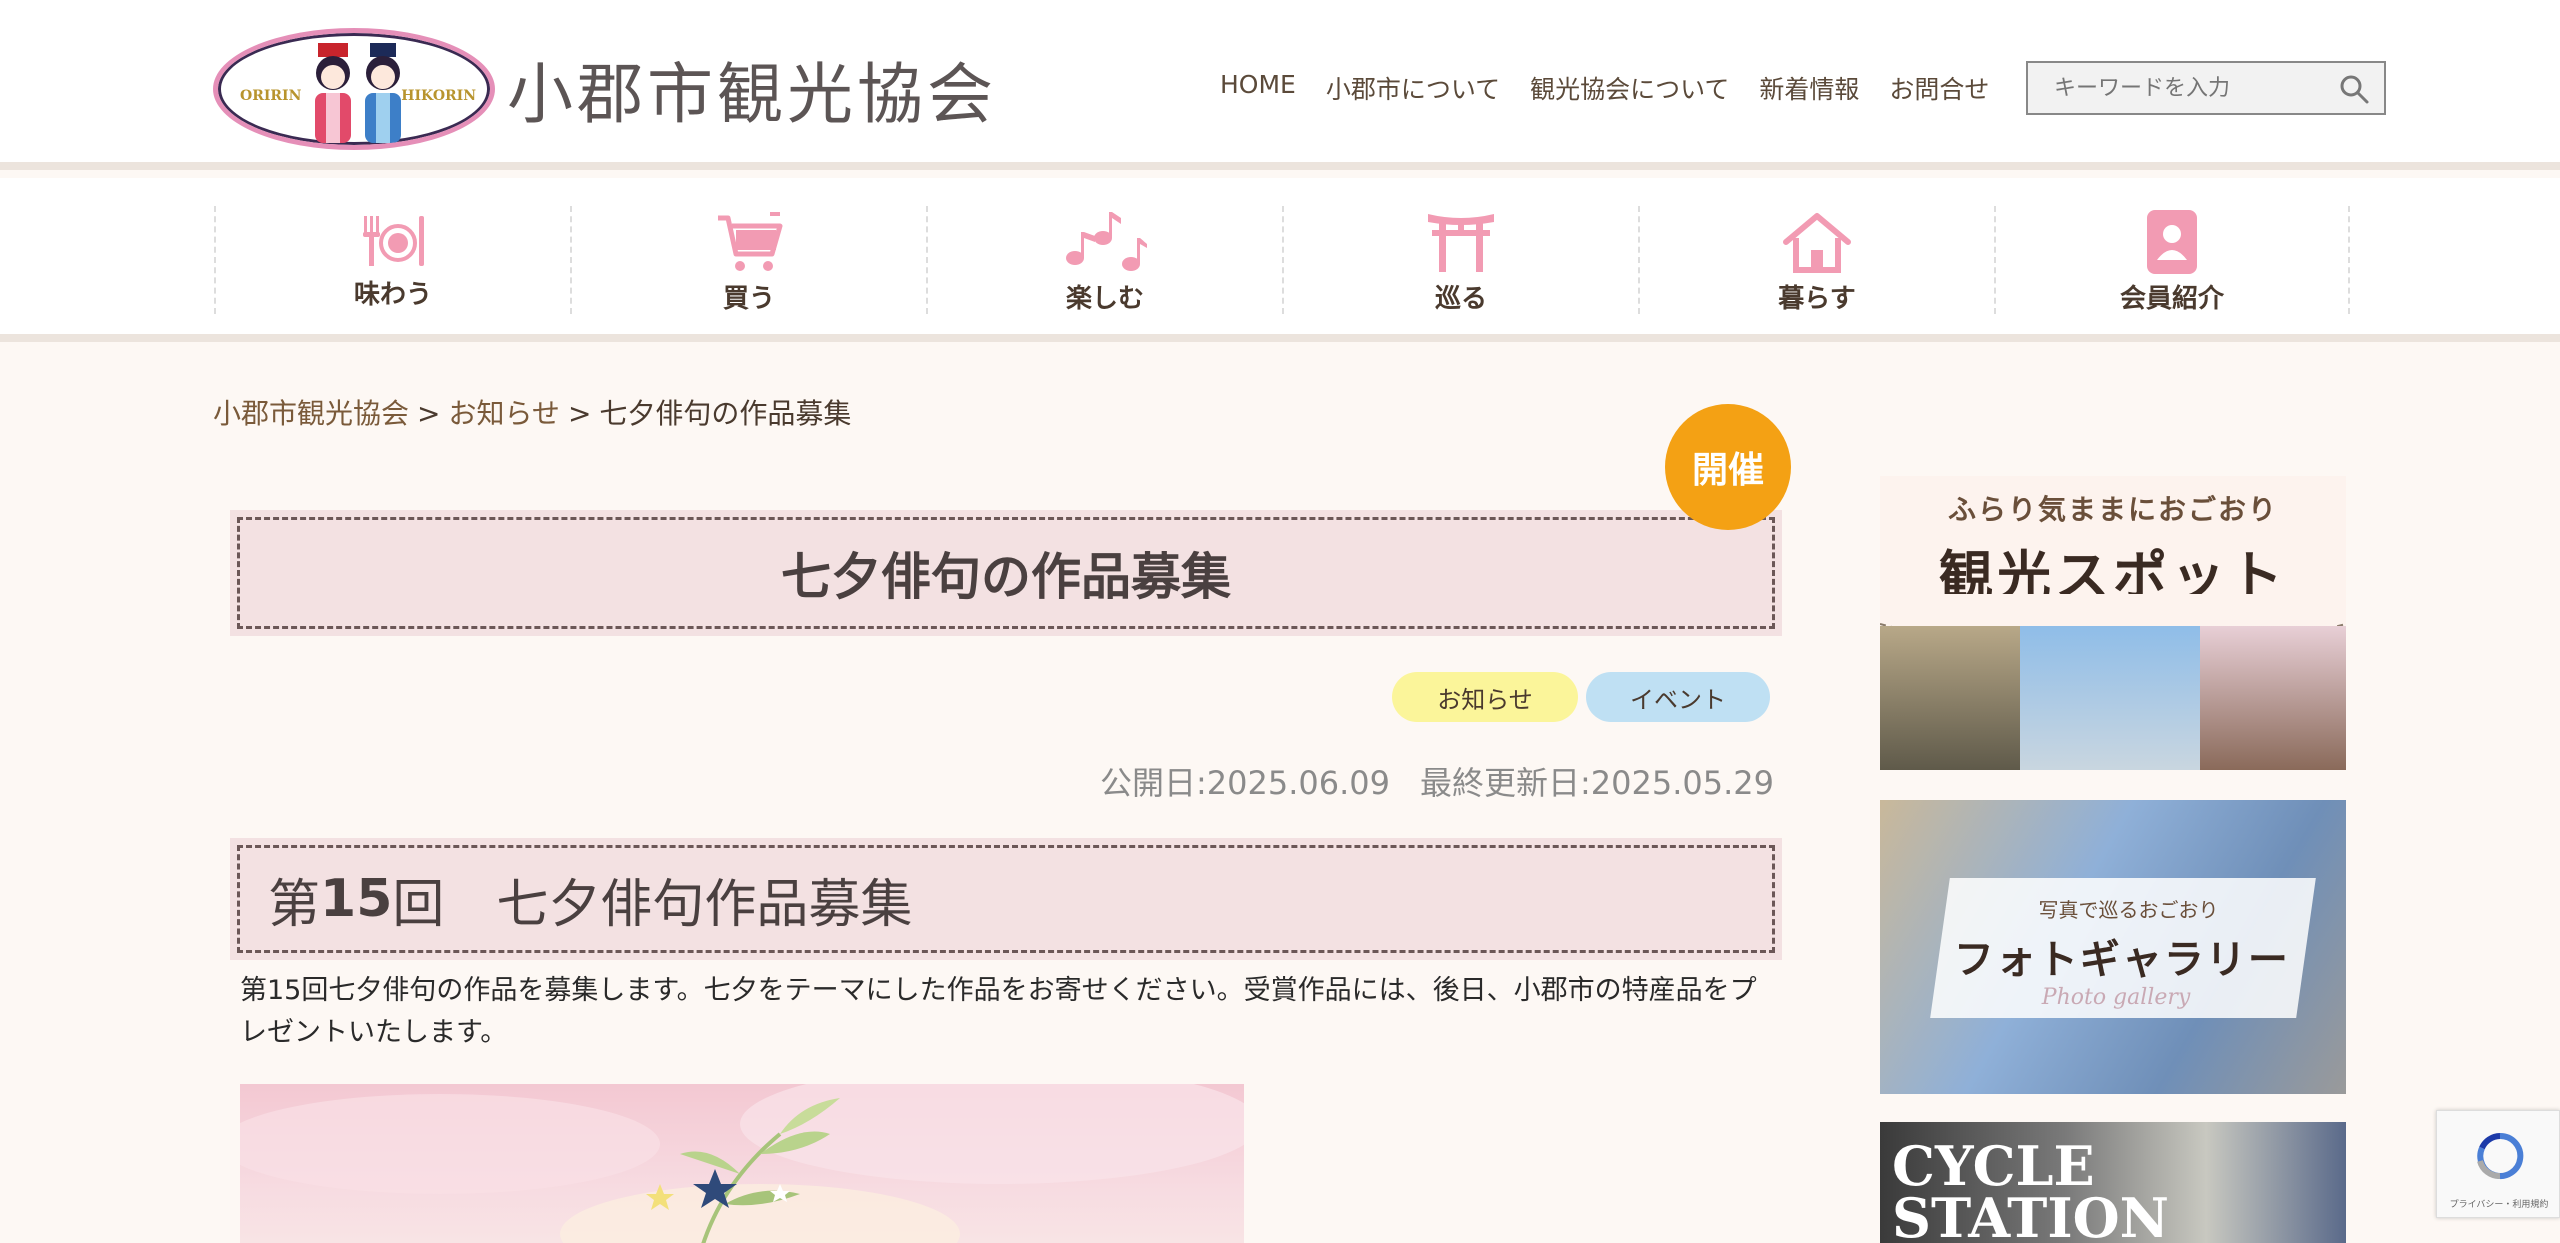 The height and width of the screenshot is (1243, 2560). I want to click on tanabata-illustration, so click(742, 1163).